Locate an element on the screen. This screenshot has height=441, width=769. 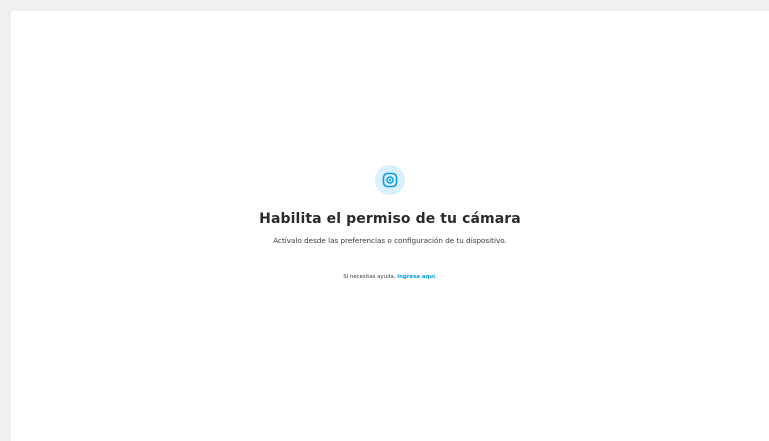
help-link: ingresa aquí is located at coordinates (416, 277).